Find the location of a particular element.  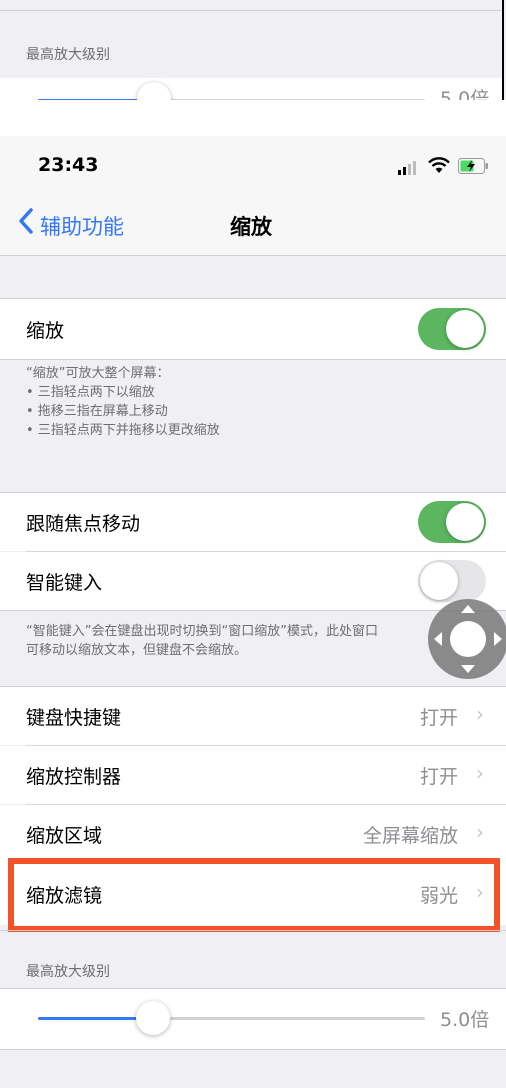

settings-row: 缩放控制器 打开 › is located at coordinates (253, 775).